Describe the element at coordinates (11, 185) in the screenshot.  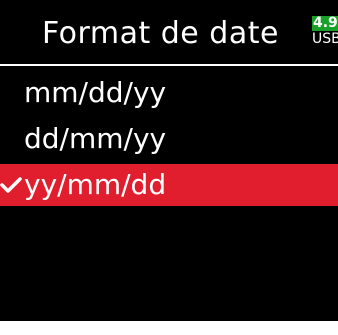
I see `checkmark-icon` at that location.